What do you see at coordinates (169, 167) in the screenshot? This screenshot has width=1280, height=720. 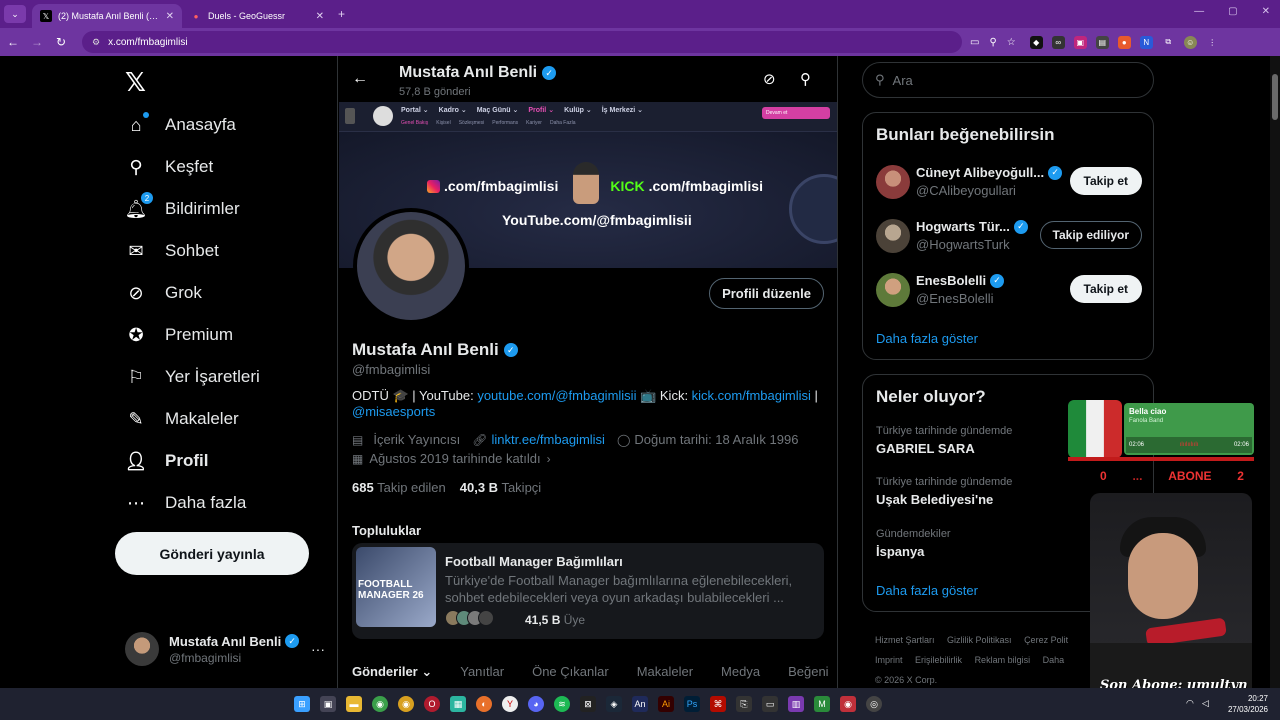 I see `sidebar-item-explore: ⚲ Keşfet` at bounding box center [169, 167].